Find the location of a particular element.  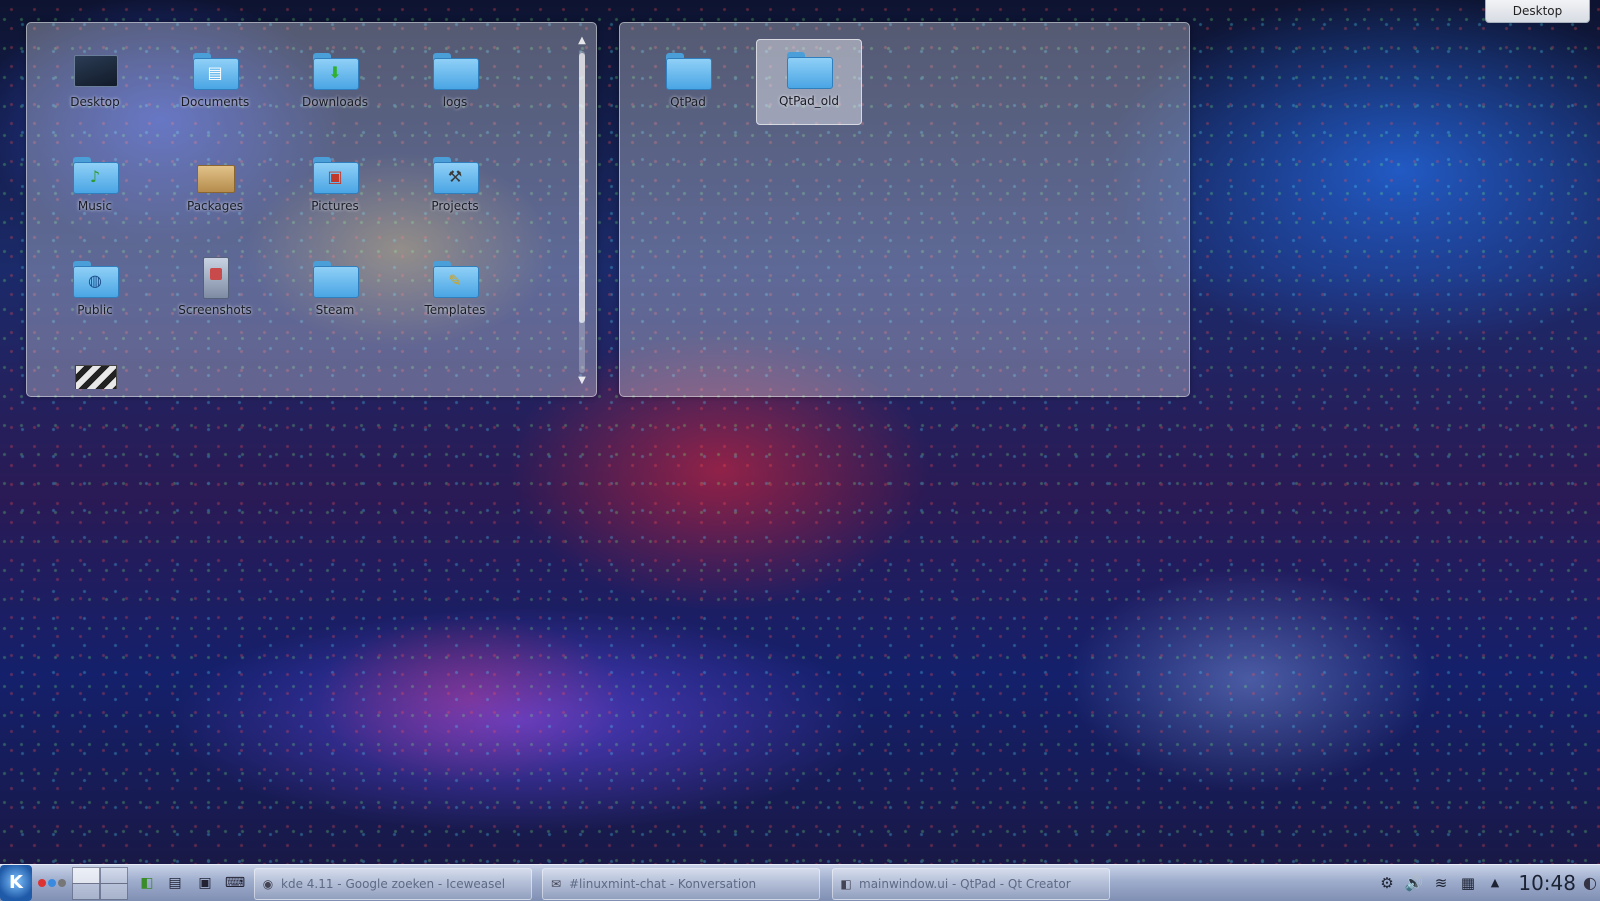

keyboard-launcher-icon: ⌨ is located at coordinates (235, 883).